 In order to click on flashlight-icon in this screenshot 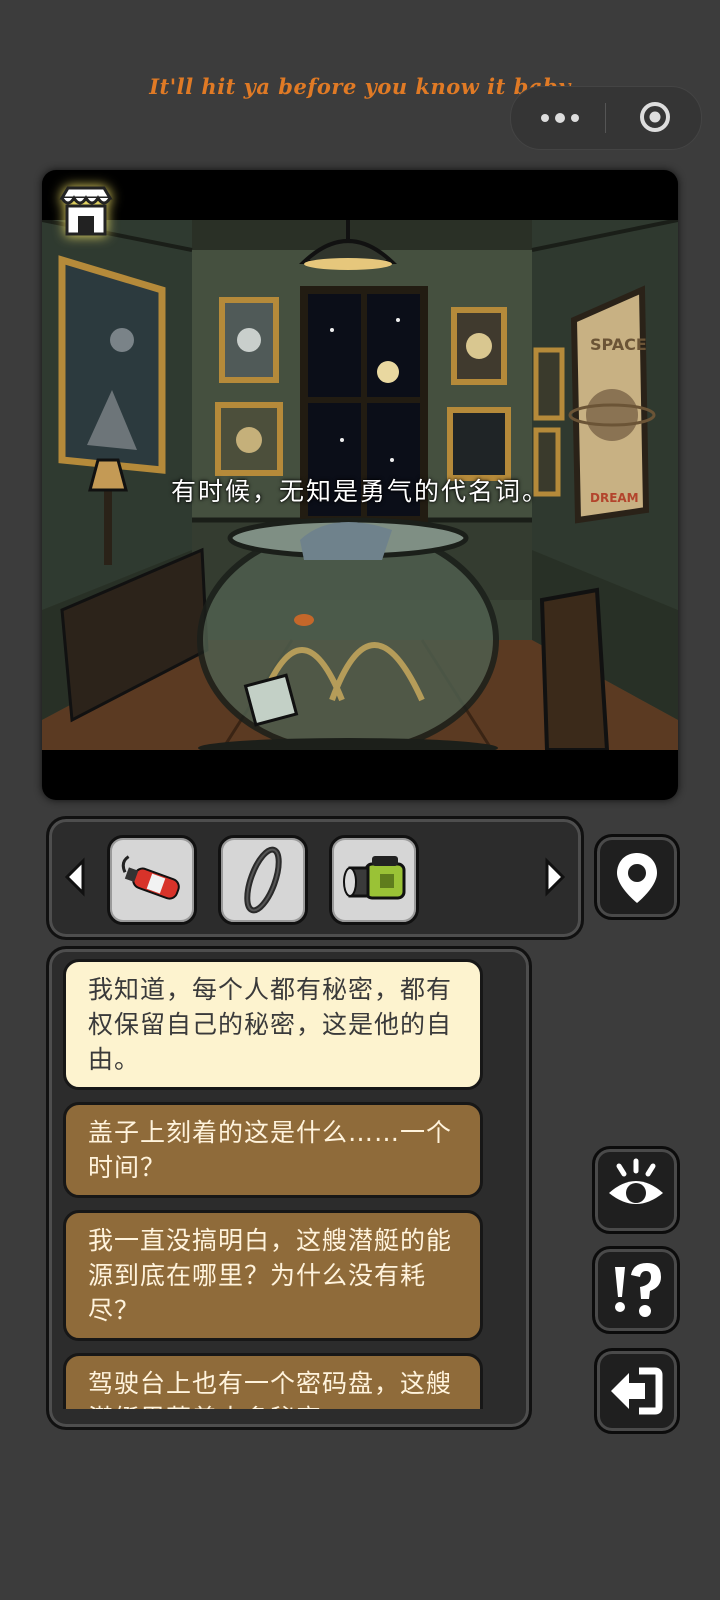, I will do `click(374, 878)`.